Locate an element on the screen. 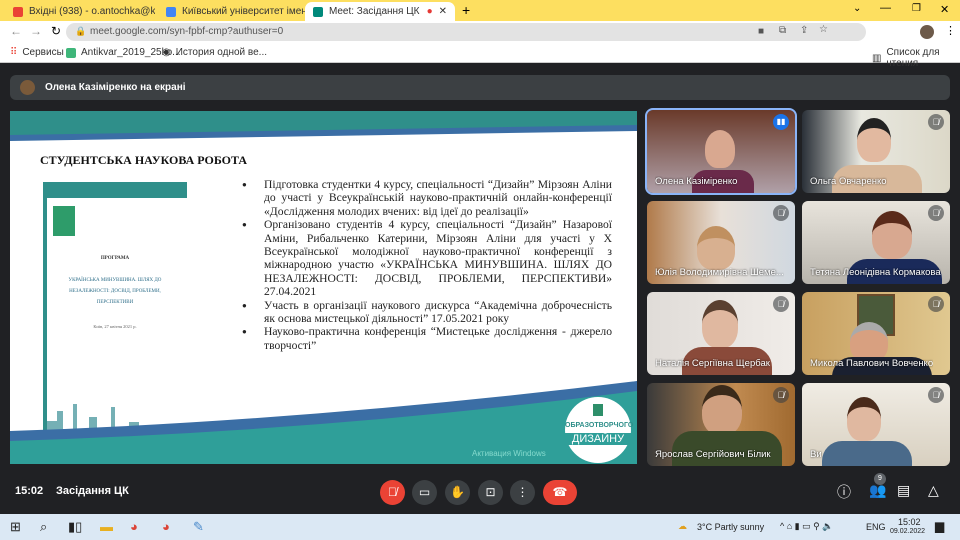 The width and height of the screenshot is (960, 540). design-department-logo: ОБРАЗОТВОРЧОГО ДИЗАЙНУ is located at coordinates (599, 430).